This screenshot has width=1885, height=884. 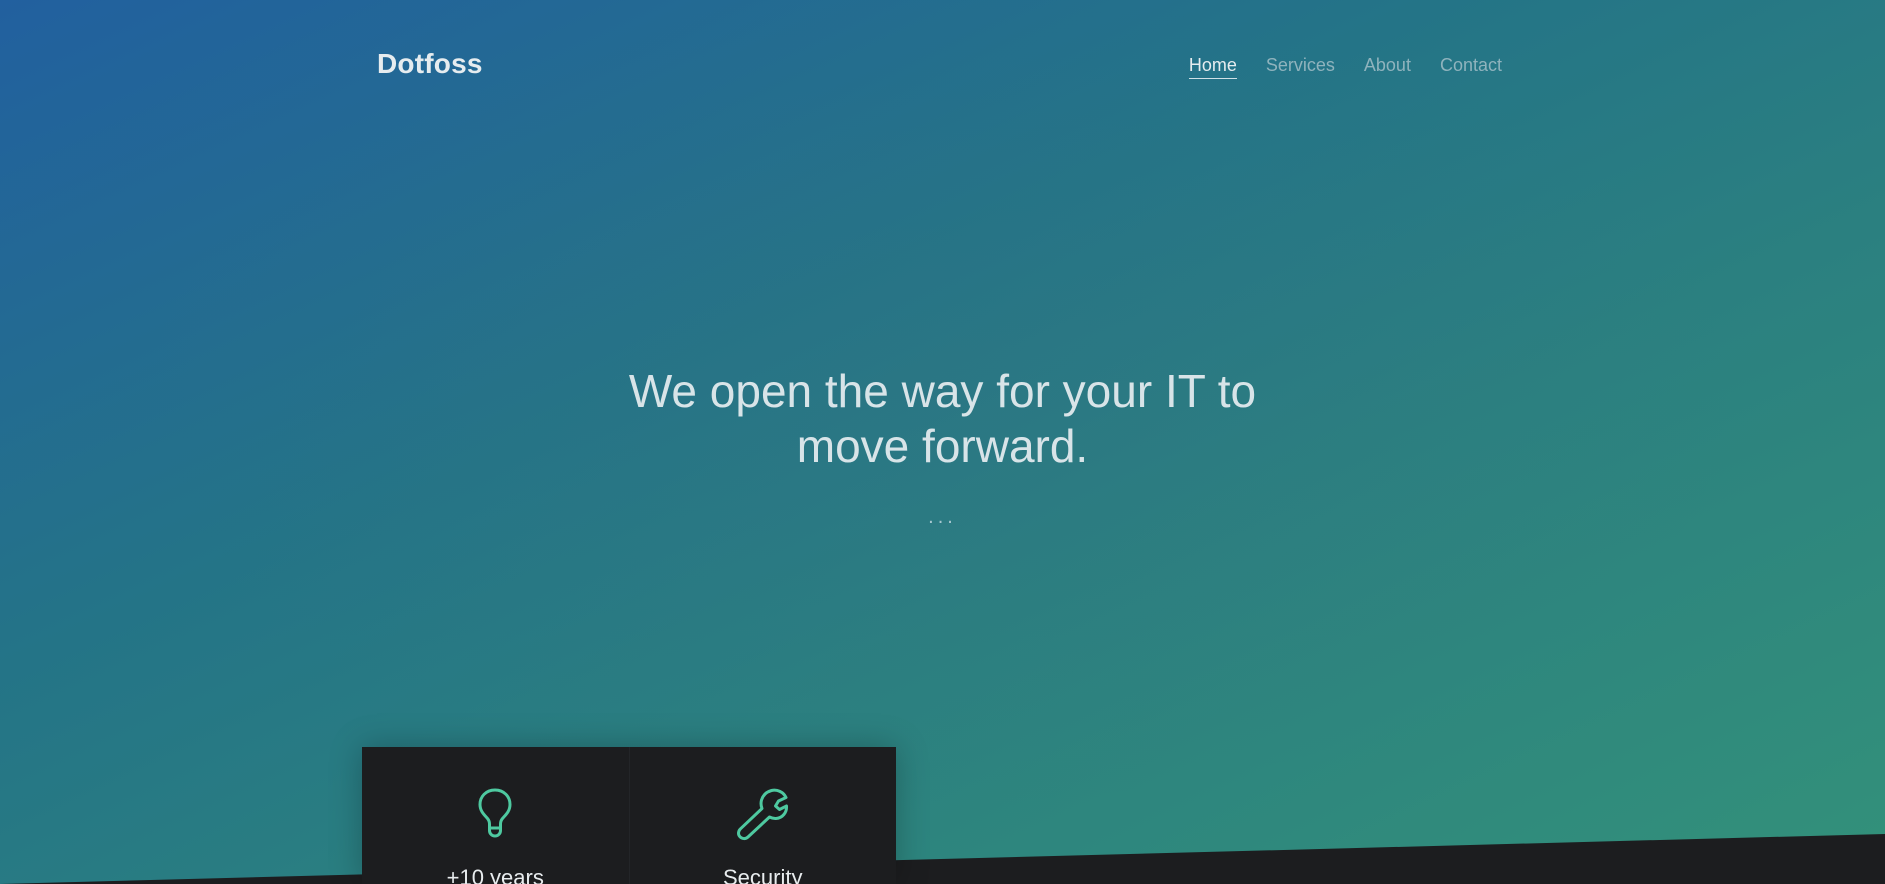 I want to click on site-logo: Dotfoss, so click(x=430, y=64).